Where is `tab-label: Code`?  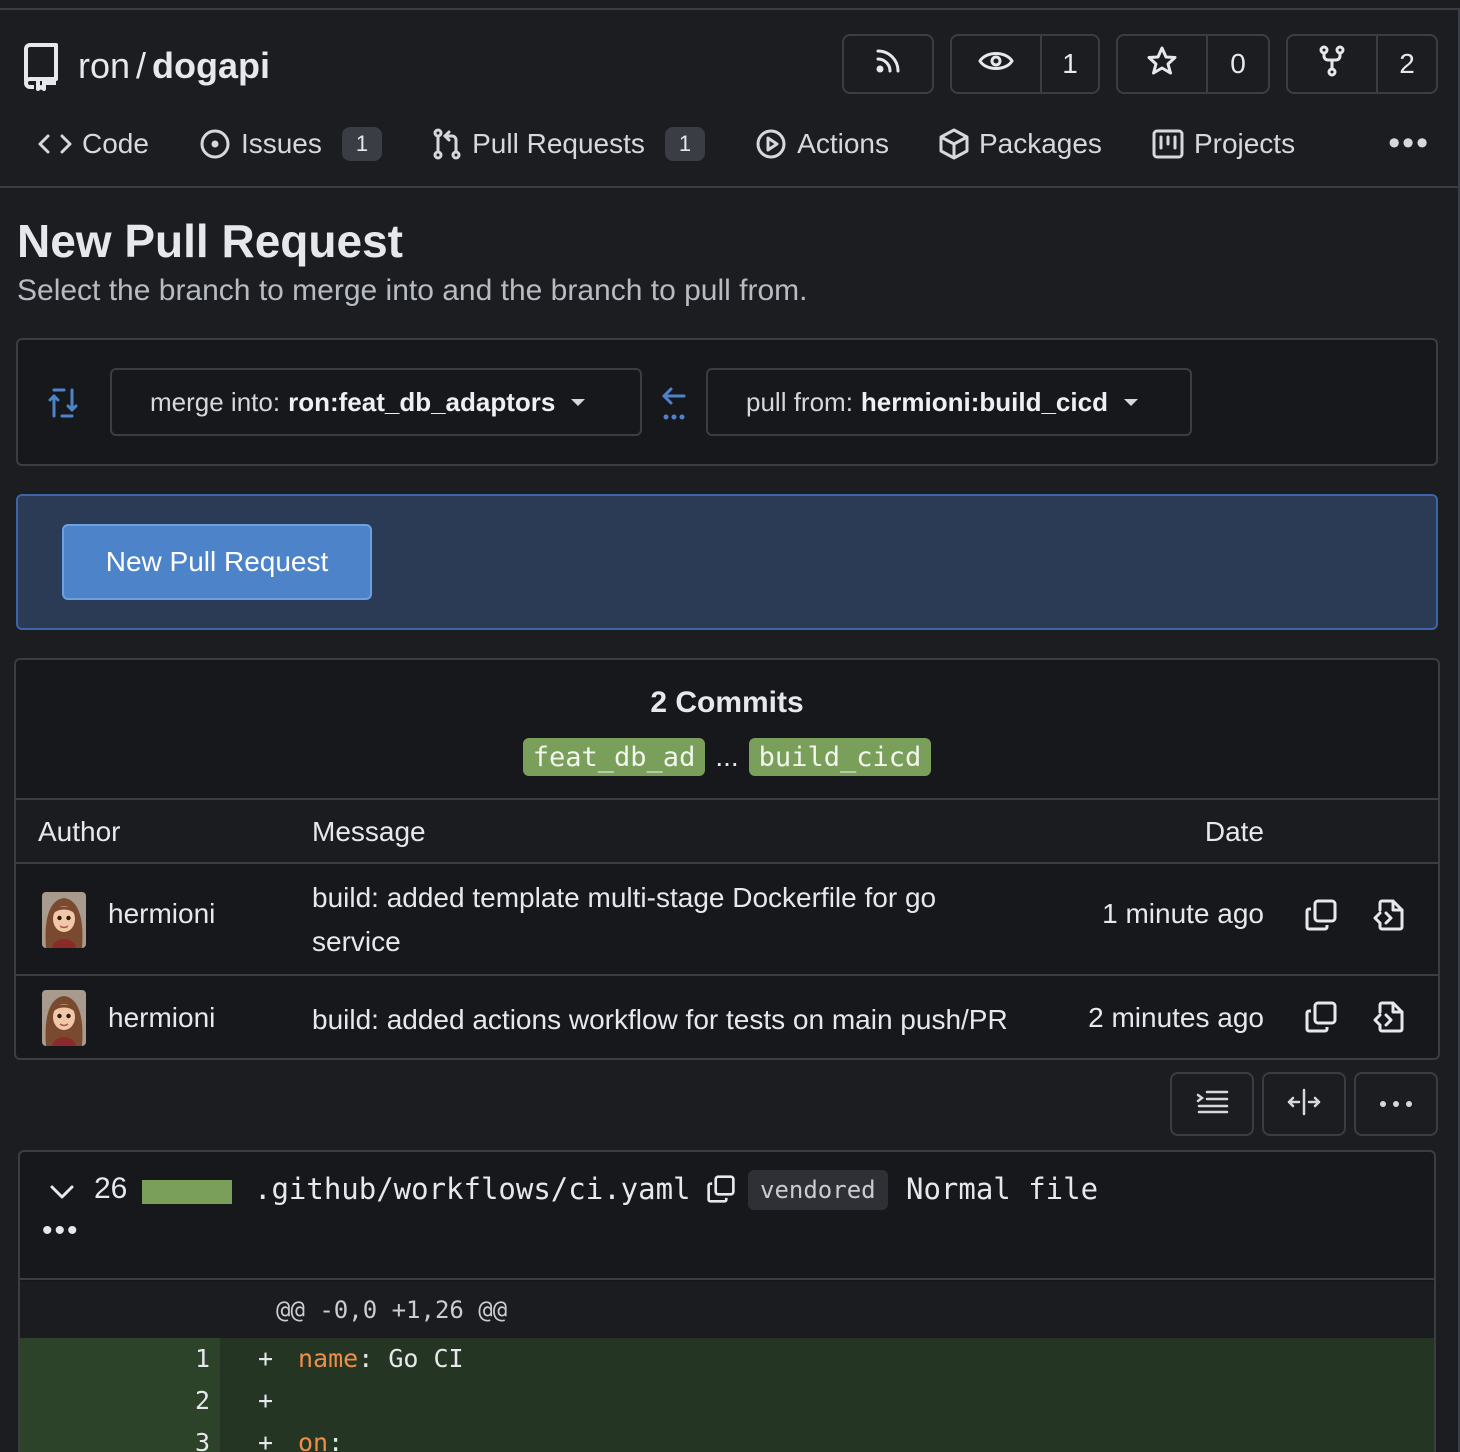 tab-label: Code is located at coordinates (115, 143).